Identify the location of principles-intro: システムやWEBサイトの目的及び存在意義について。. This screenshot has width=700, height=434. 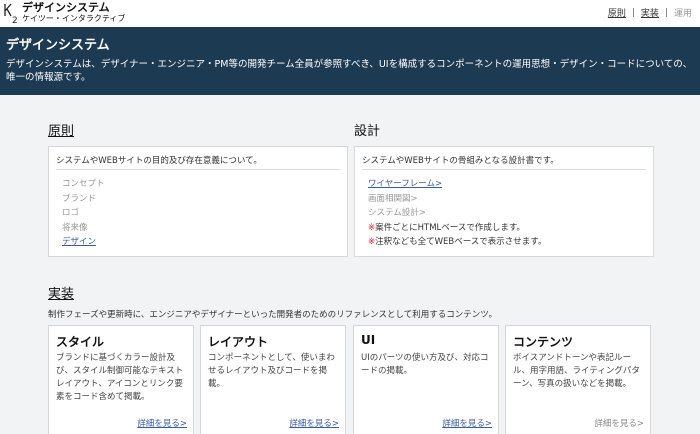
(159, 161).